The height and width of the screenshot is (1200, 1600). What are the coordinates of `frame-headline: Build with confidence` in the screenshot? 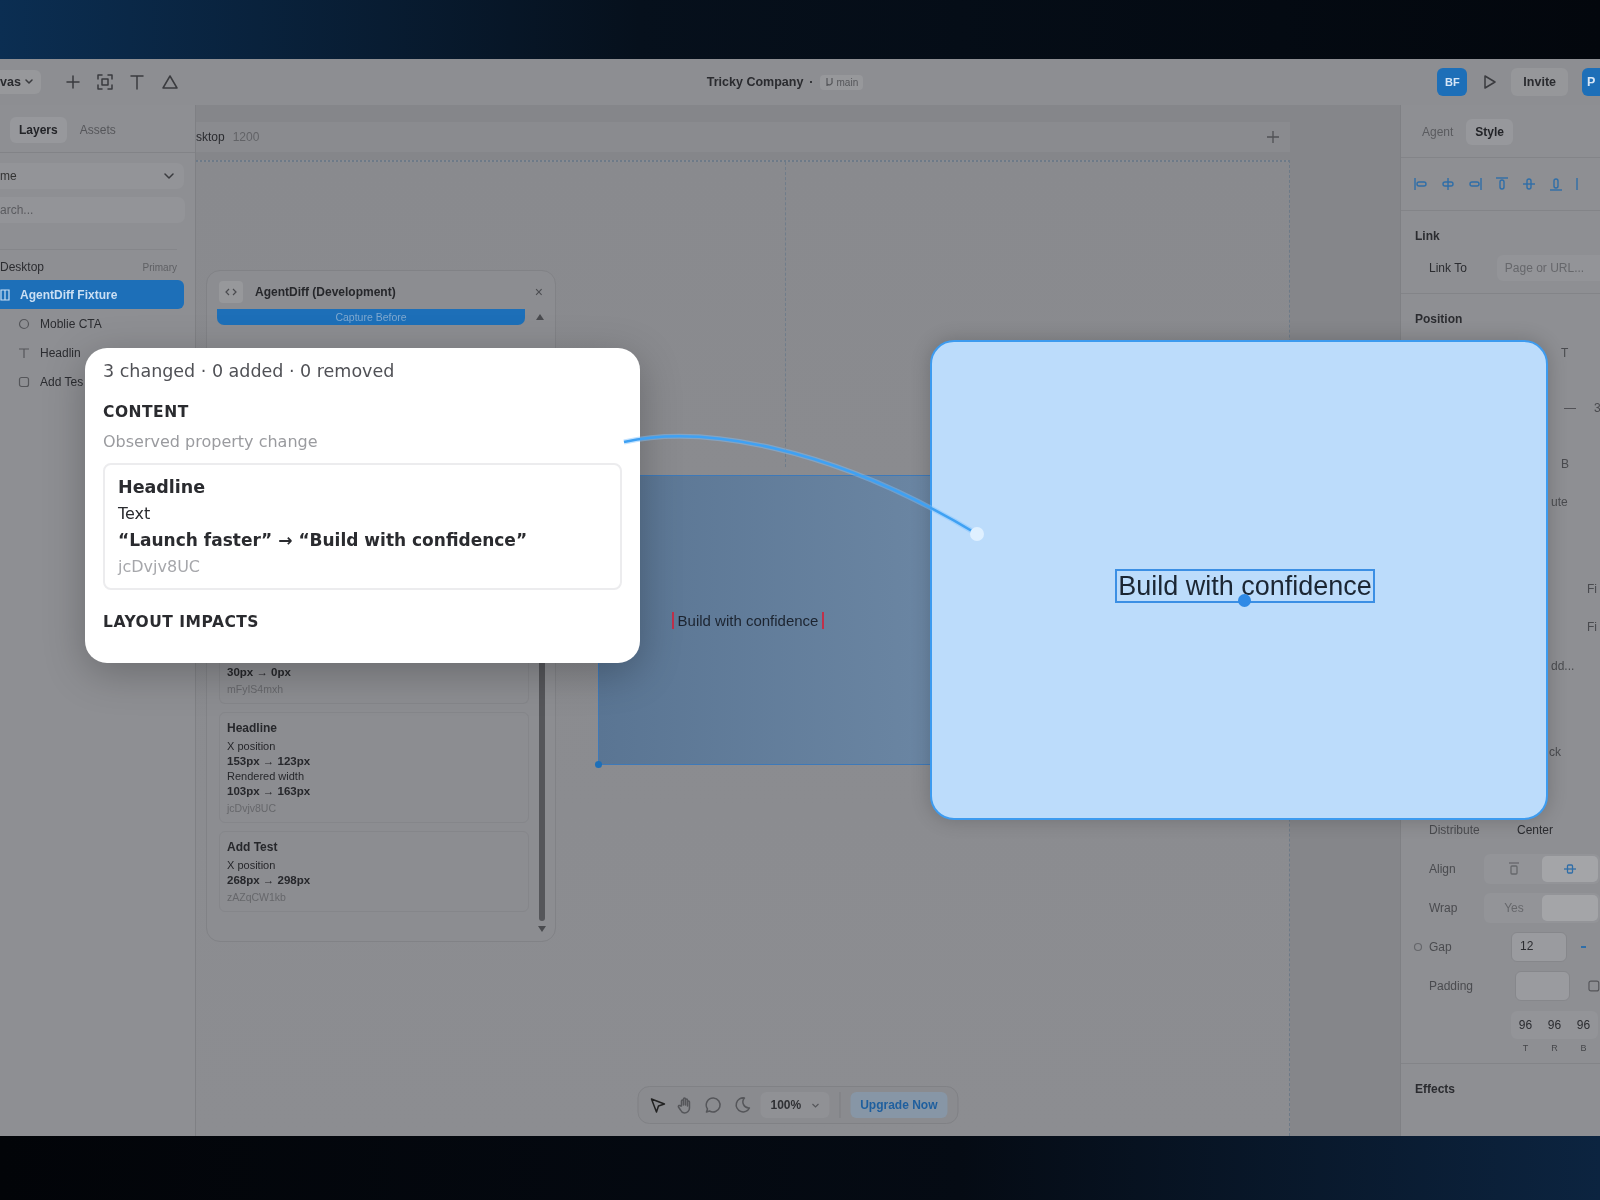 It's located at (748, 620).